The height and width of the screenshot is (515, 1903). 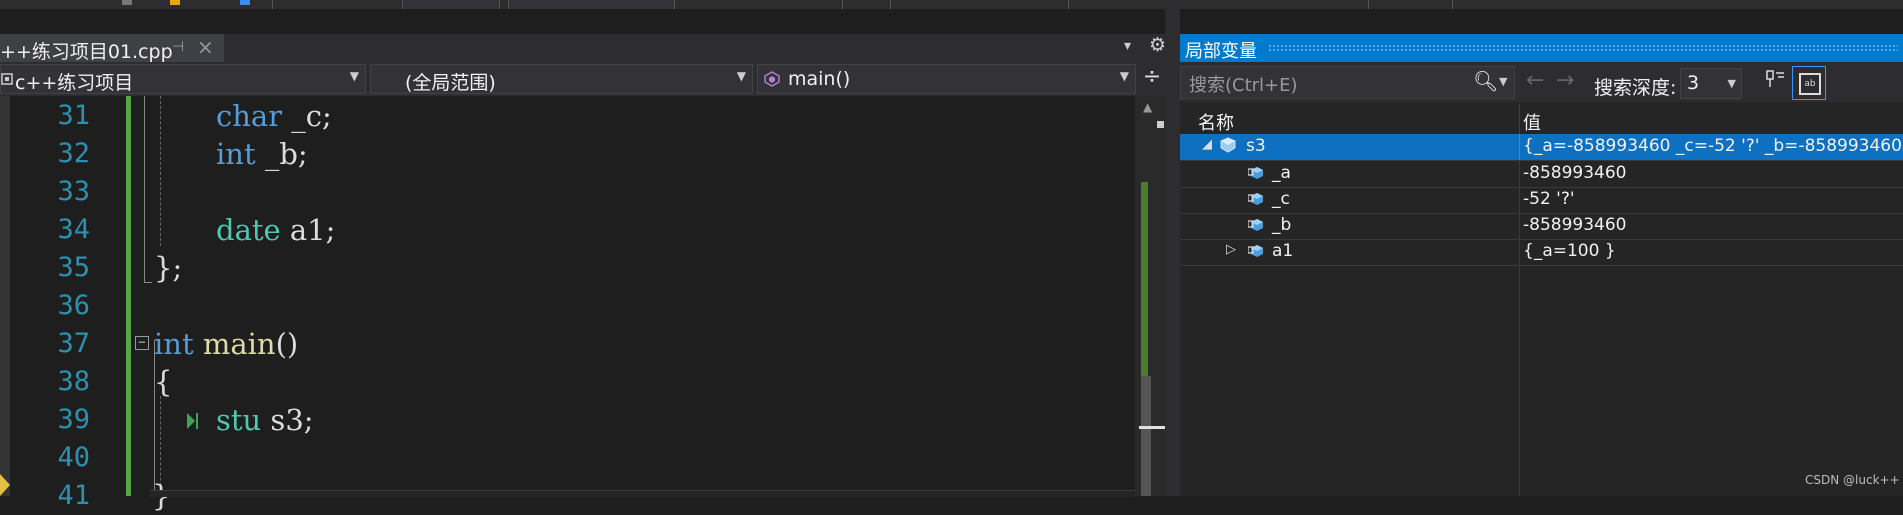 What do you see at coordinates (1283, 251) in the screenshot?
I see `locals-row-name: a1` at bounding box center [1283, 251].